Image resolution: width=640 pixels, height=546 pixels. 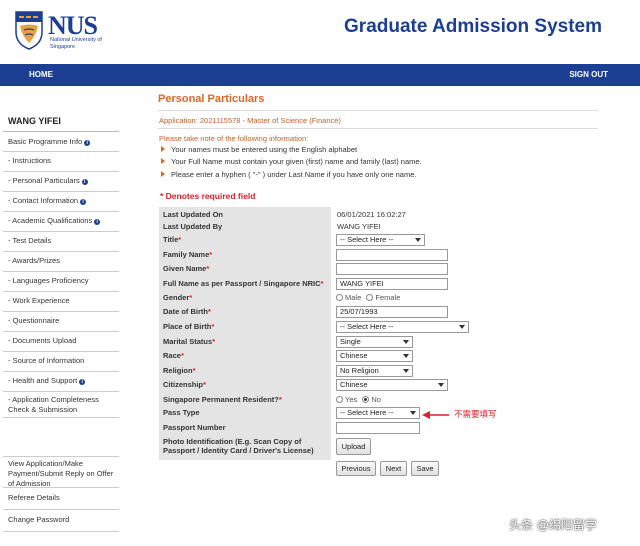 What do you see at coordinates (393, 468) in the screenshot?
I see `next-button: Next` at bounding box center [393, 468].